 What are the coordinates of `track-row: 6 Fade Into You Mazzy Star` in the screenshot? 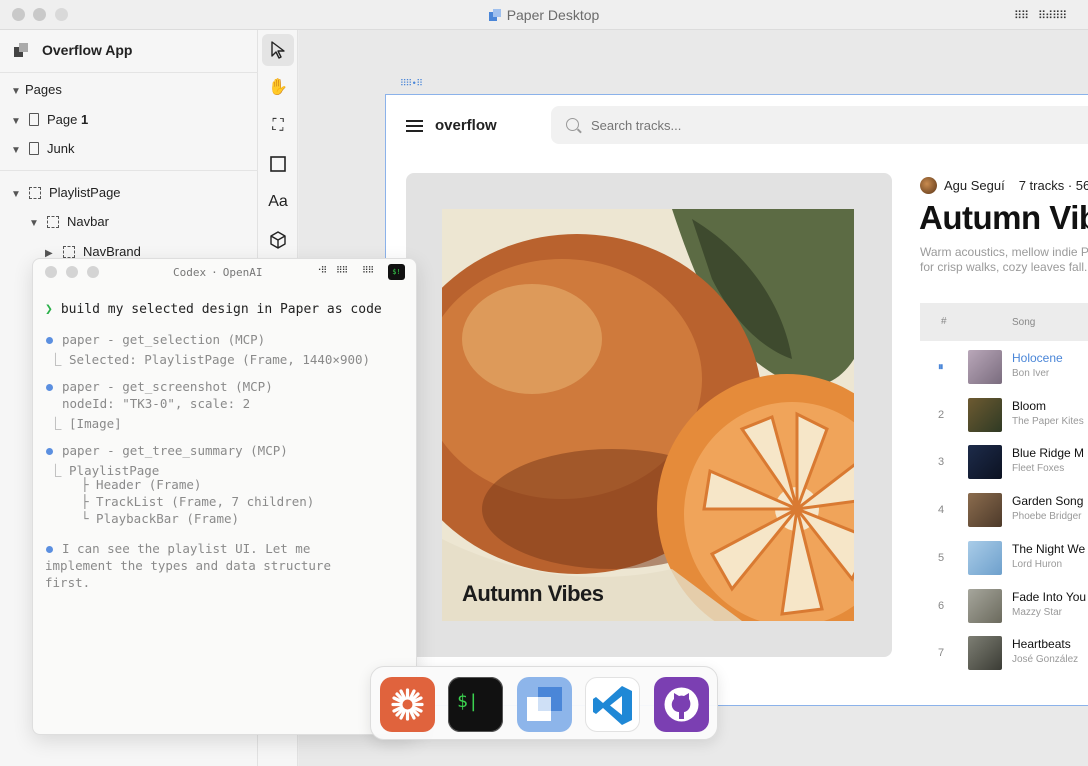 It's located at (1004, 608).